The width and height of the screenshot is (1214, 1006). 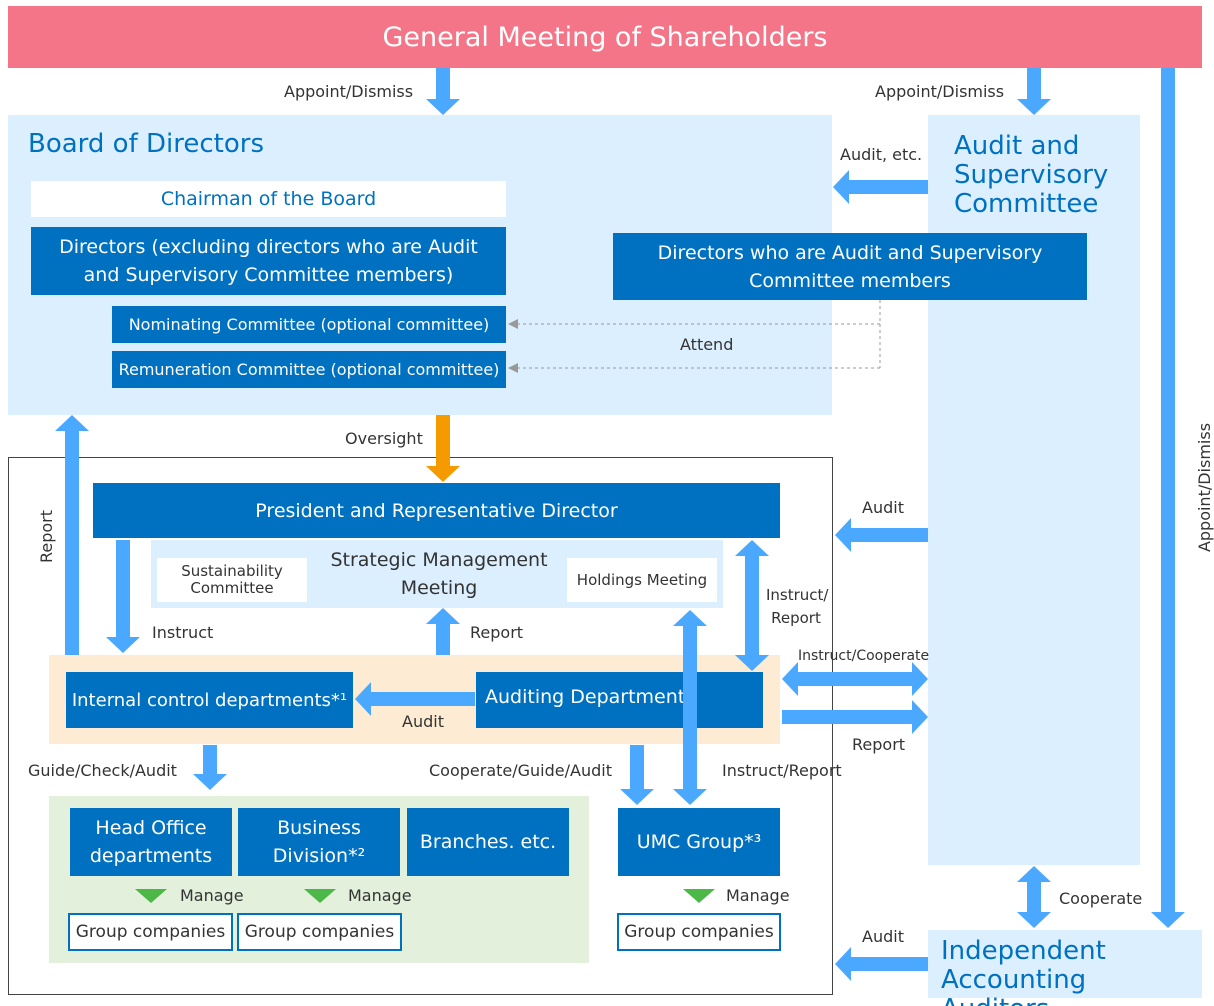 I want to click on instruct-cooperate-arrow, so click(x=855, y=679).